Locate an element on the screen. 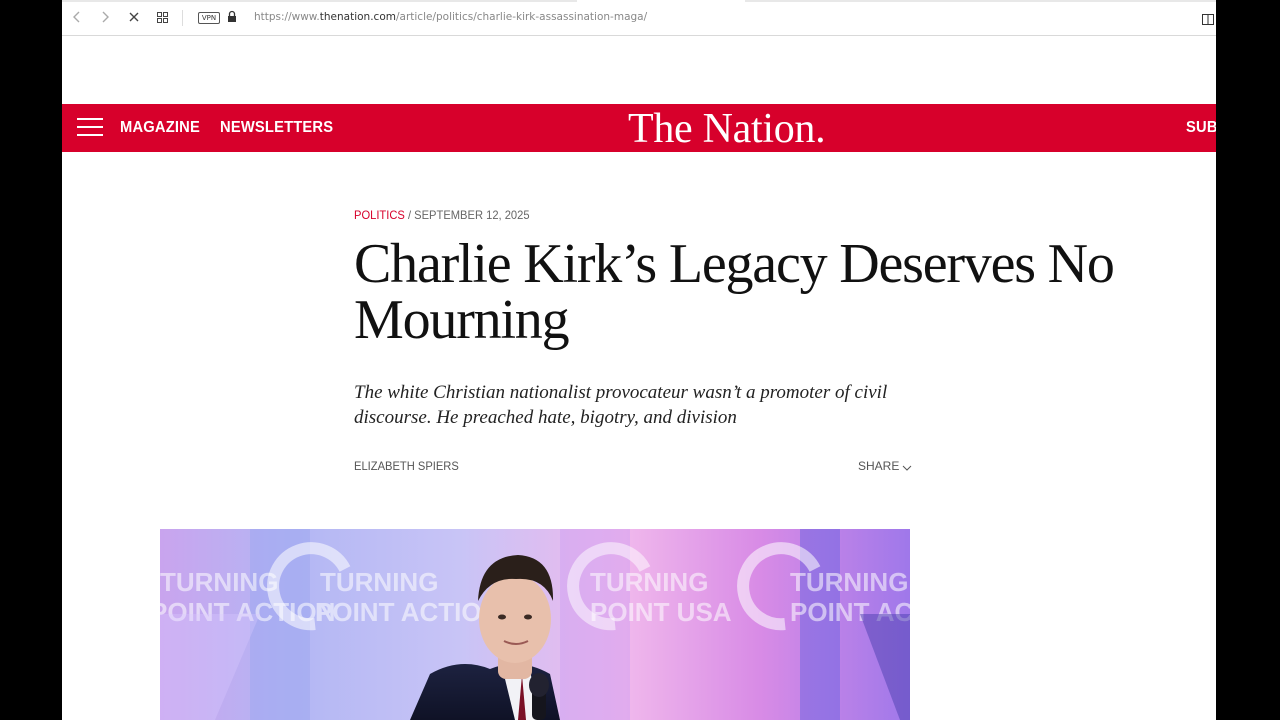 The image size is (1280, 720). toolbar-divider is located at coordinates (182, 18).